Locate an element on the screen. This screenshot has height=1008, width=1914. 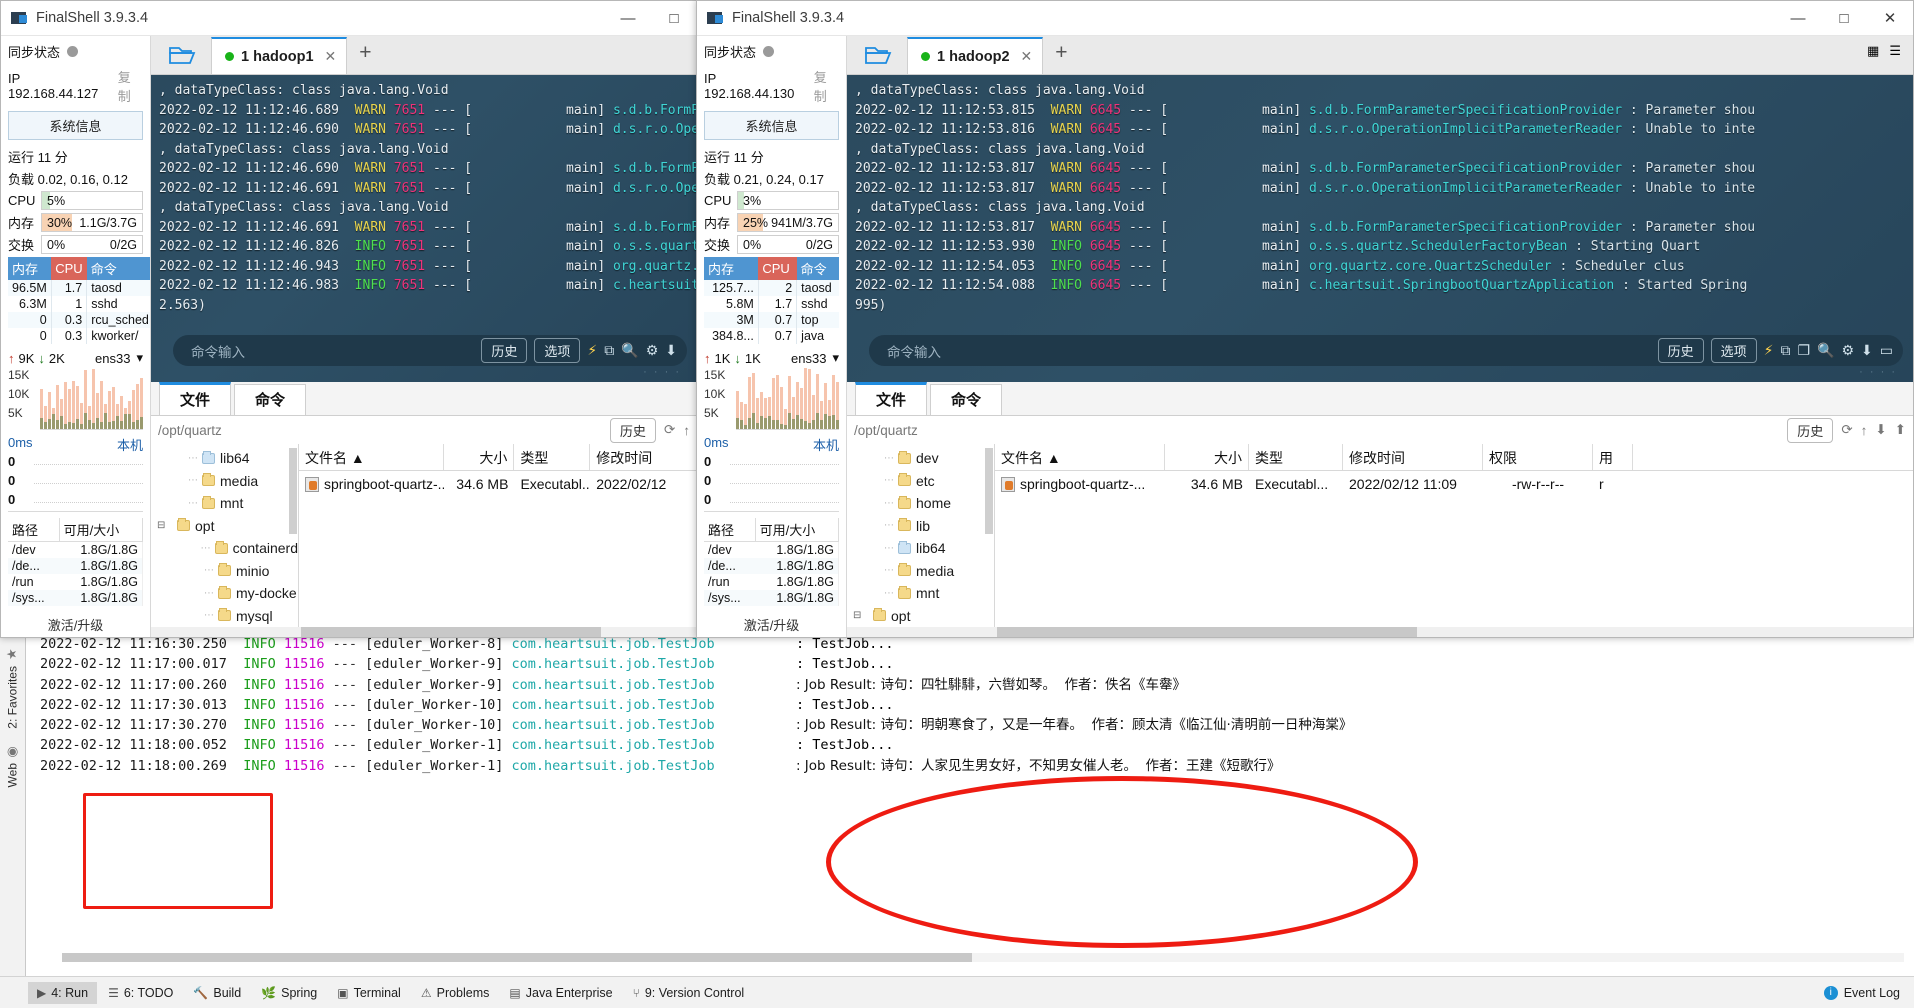
process-row: 125.7... 2 taosd is located at coordinates (771, 288).